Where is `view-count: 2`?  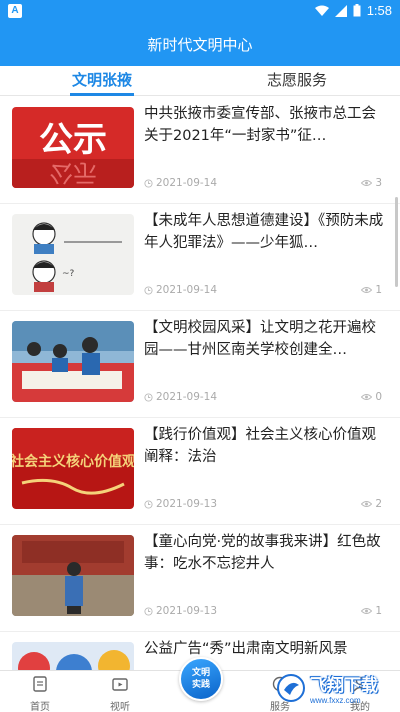 view-count: 2 is located at coordinates (378, 504).